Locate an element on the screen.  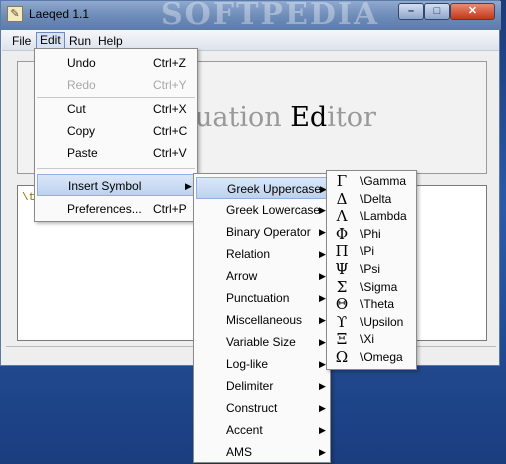
greek-symbol-item: Γ \Gamma is located at coordinates (371, 181).